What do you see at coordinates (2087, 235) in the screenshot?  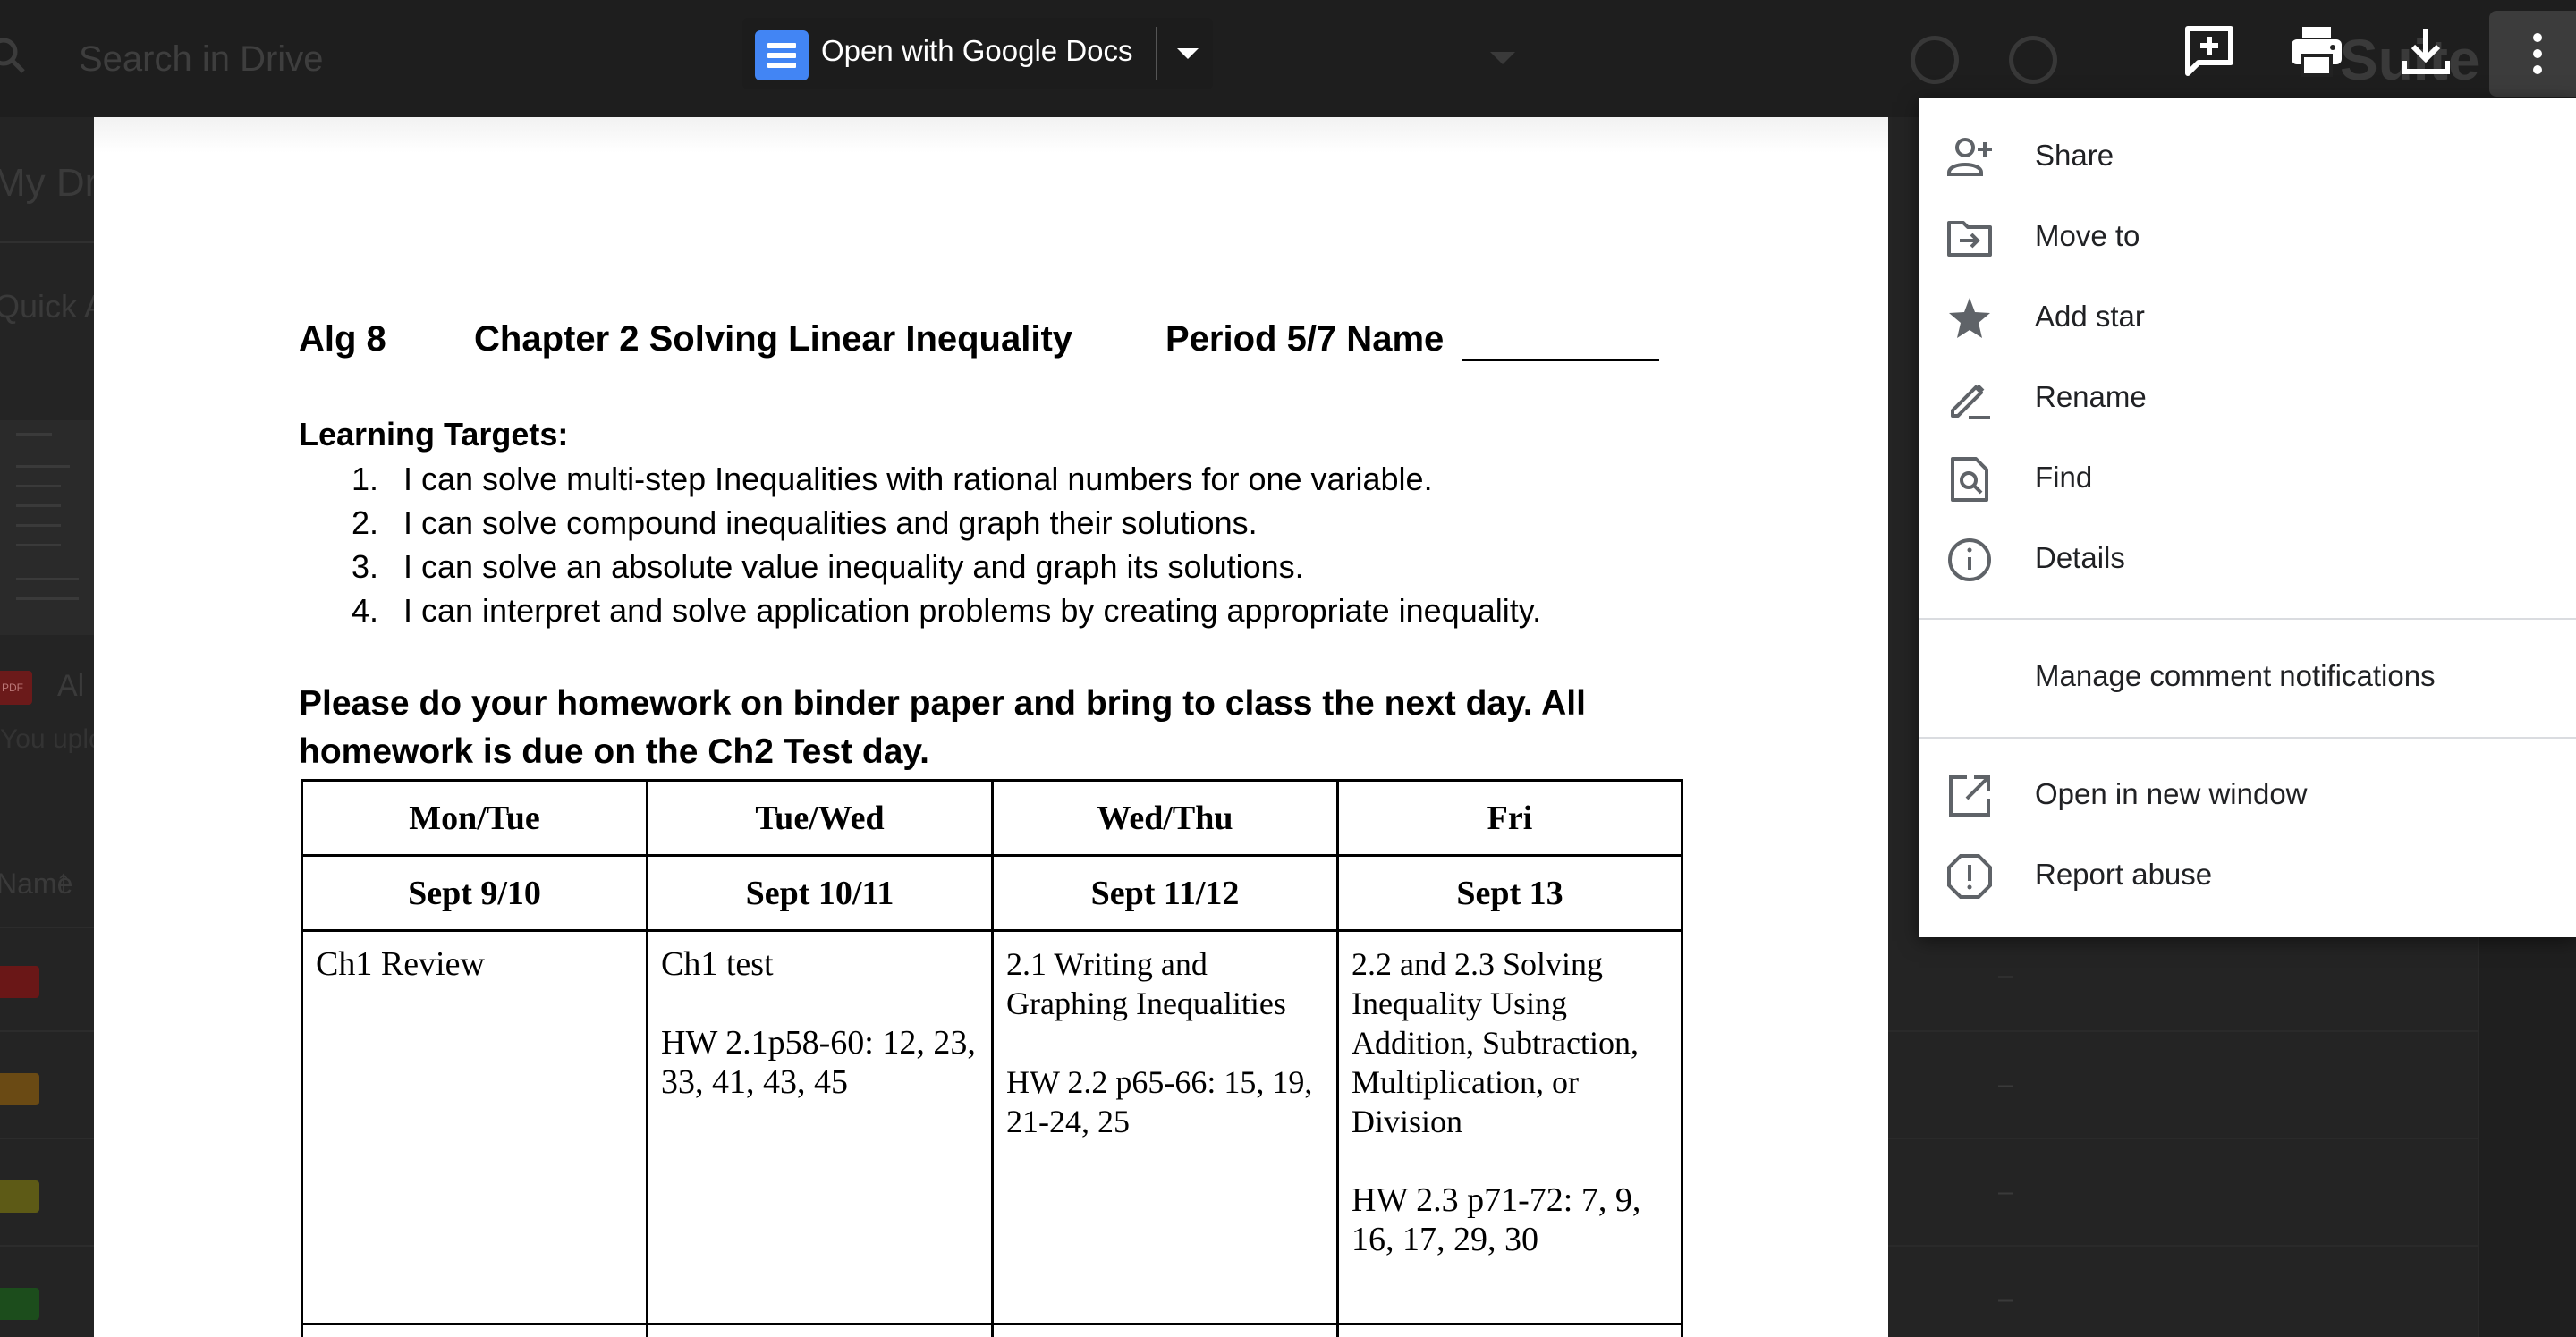 I see `menu-item-label: Move to` at bounding box center [2087, 235].